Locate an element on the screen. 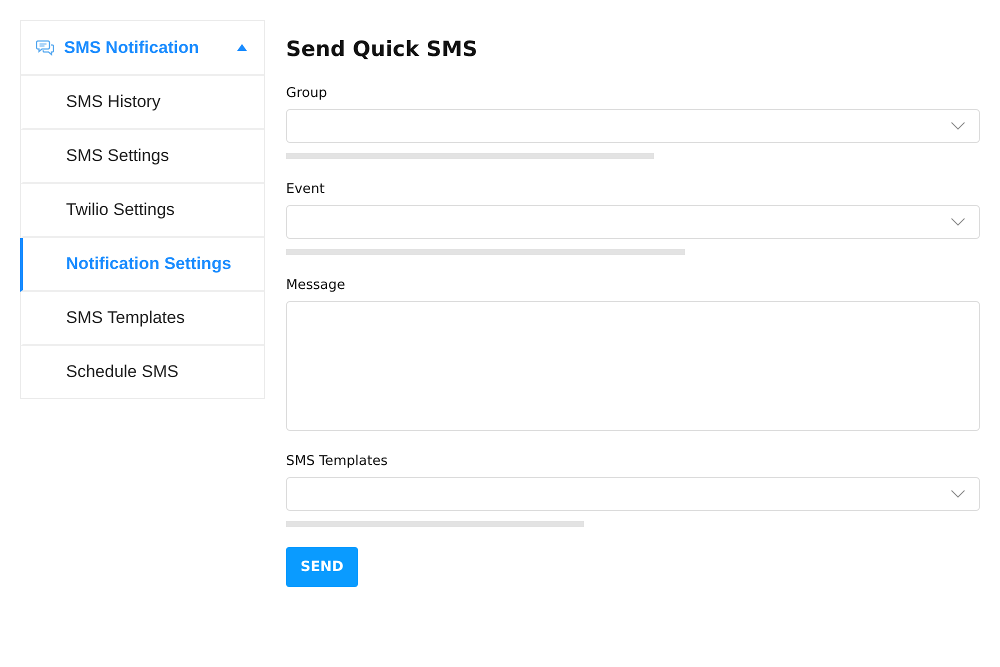 The width and height of the screenshot is (1000, 667). page-title: Send Quick SMS is located at coordinates (382, 49).